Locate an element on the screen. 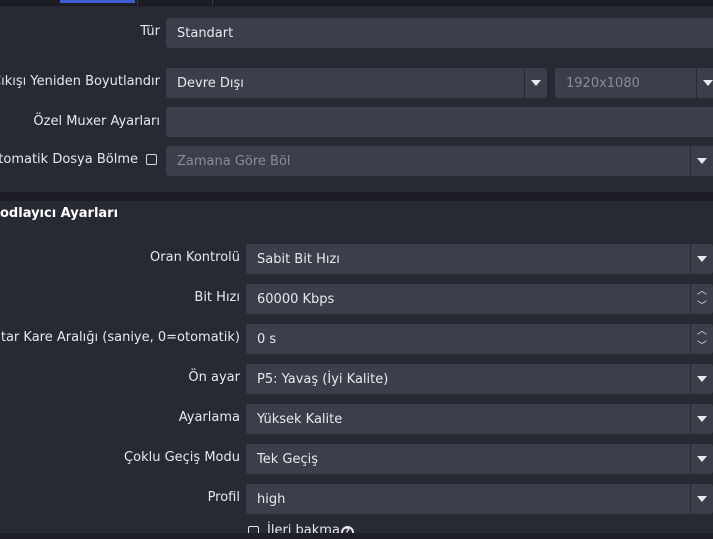 This screenshot has height=539, width=713. rate-control-value: Sabit Bit Hızı is located at coordinates (298, 259).